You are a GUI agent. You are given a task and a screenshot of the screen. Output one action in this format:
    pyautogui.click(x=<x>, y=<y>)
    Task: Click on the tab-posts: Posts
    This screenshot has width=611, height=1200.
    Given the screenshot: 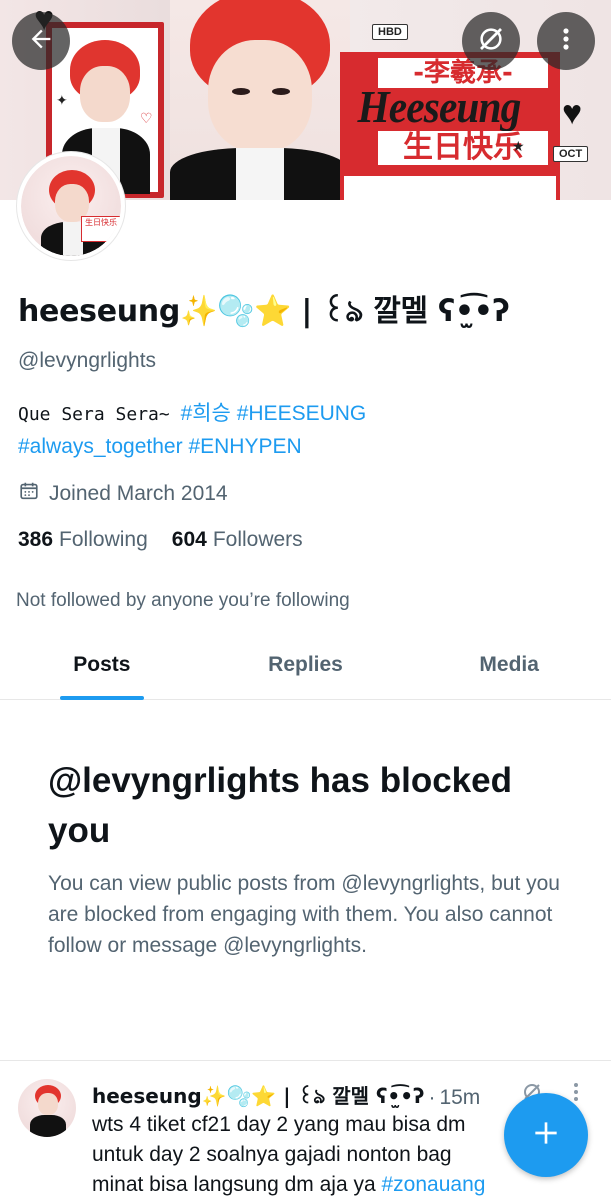 What is the action you would take?
    pyautogui.click(x=102, y=668)
    